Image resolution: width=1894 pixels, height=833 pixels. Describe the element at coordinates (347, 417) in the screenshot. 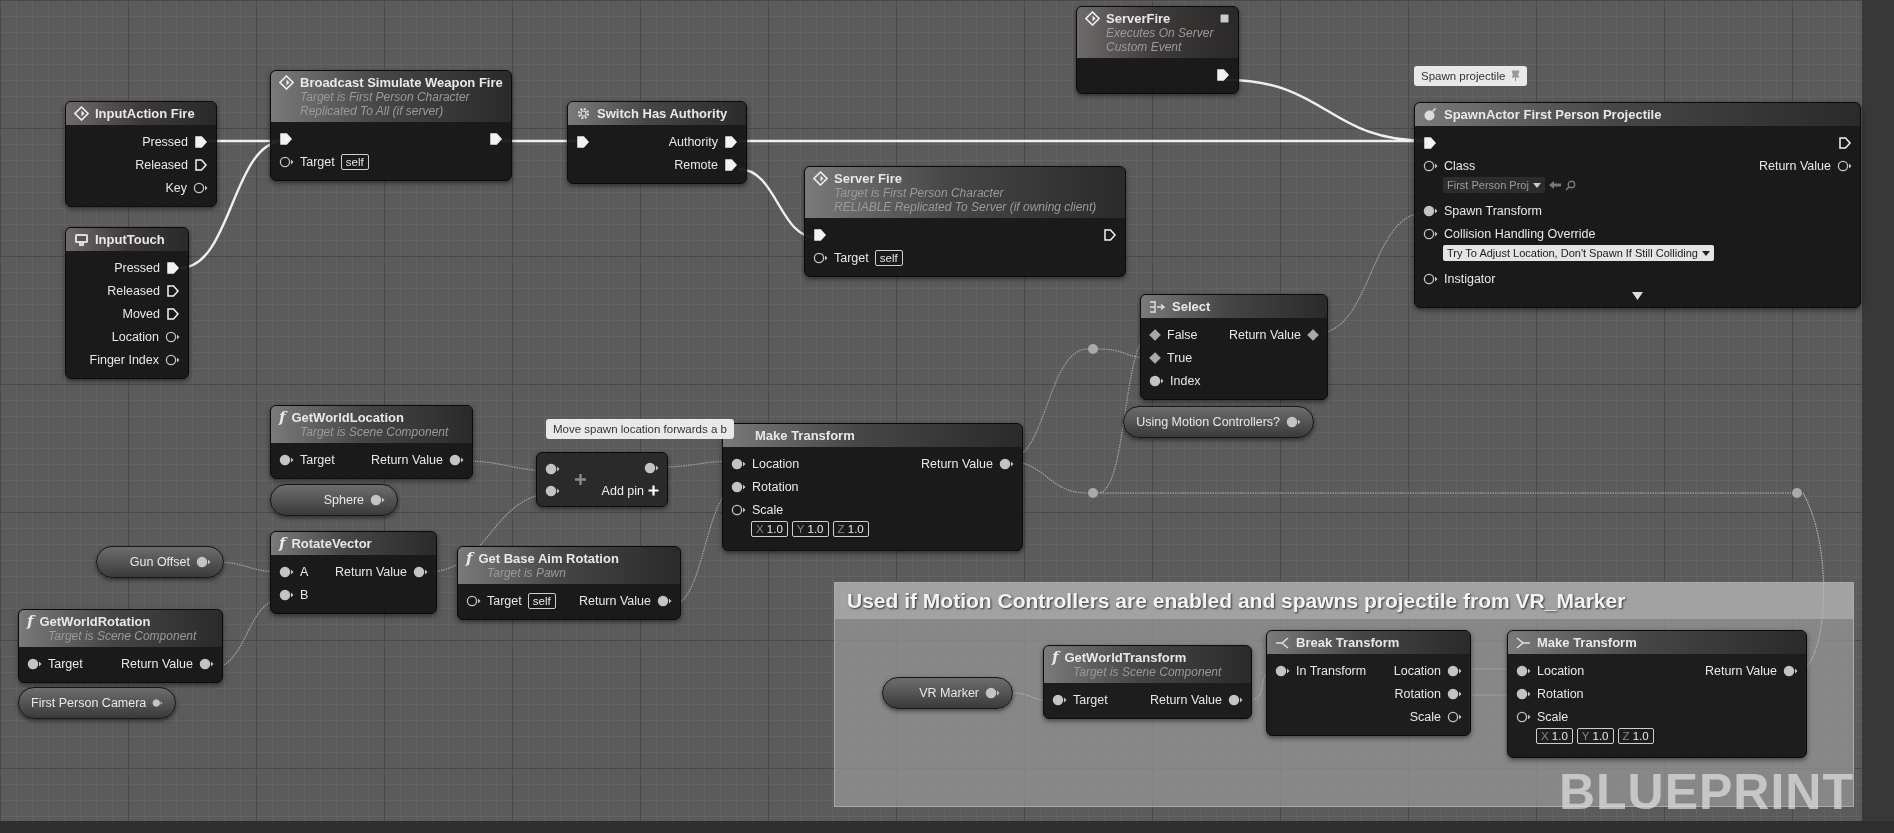

I see `node-title: GetWorldLocation` at that location.